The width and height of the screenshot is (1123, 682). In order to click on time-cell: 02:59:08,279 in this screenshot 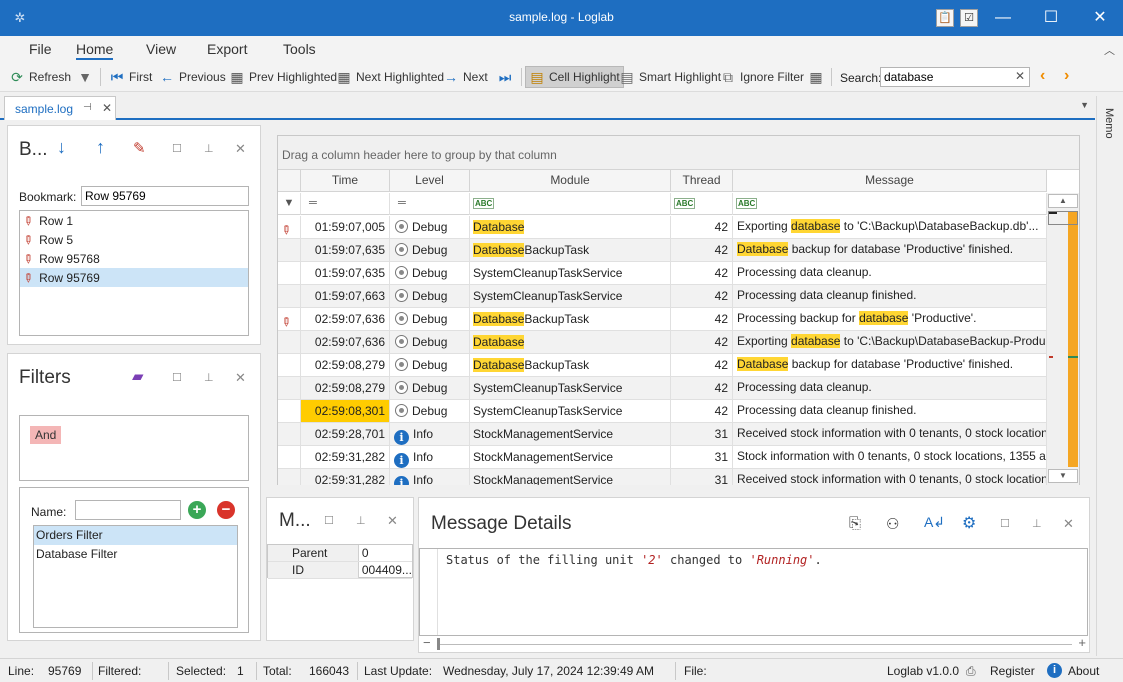, I will do `click(345, 365)`.